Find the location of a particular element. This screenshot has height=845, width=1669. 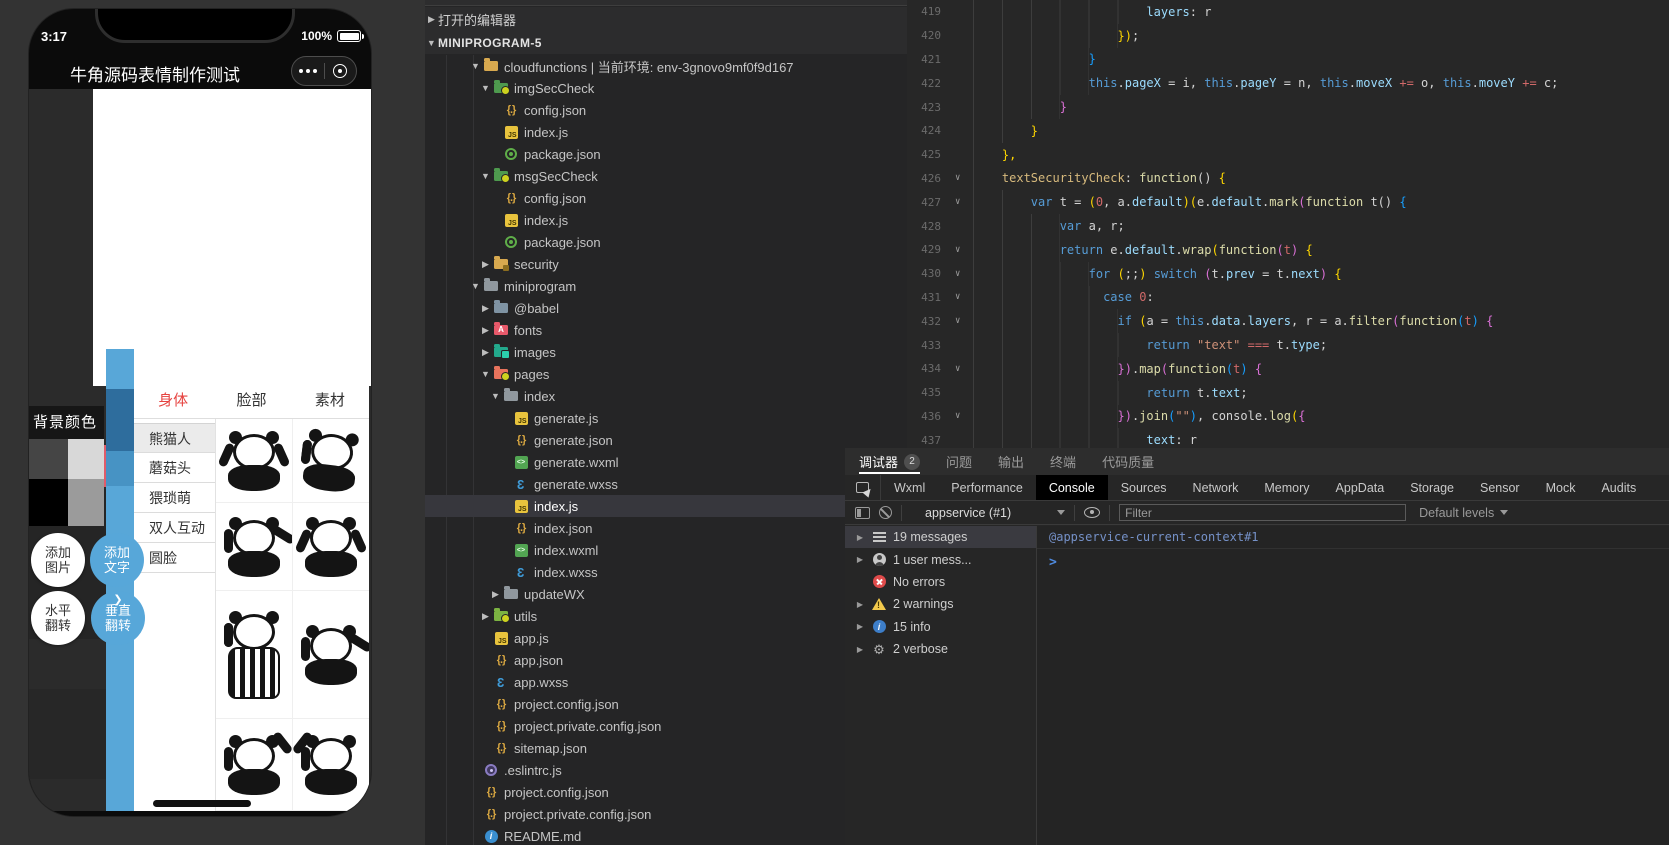

devtools-tab-storage: Storage is located at coordinates (1432, 487).